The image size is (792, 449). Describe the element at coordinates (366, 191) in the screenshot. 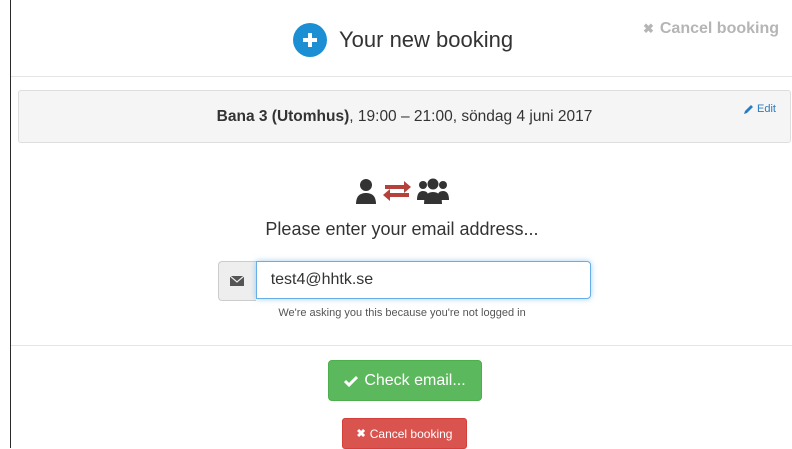

I see `user-icon` at that location.